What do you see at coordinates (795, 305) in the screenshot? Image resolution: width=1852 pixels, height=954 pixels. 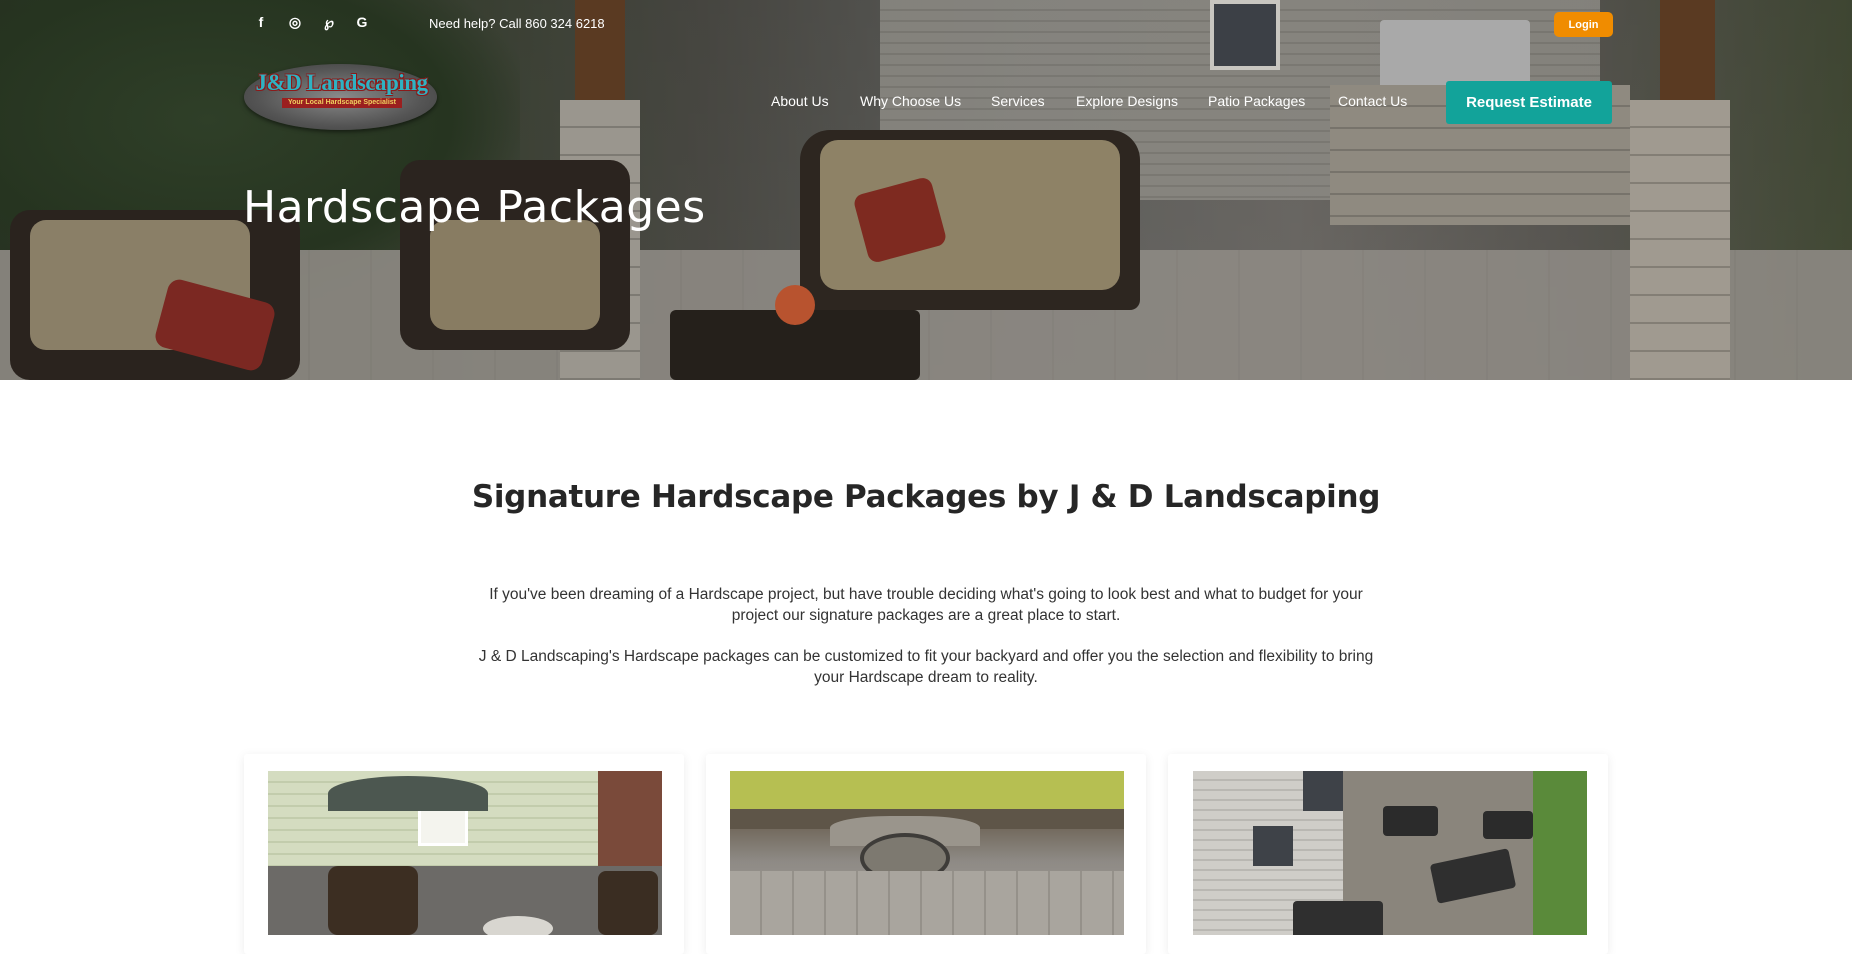 I see `hero-vase` at bounding box center [795, 305].